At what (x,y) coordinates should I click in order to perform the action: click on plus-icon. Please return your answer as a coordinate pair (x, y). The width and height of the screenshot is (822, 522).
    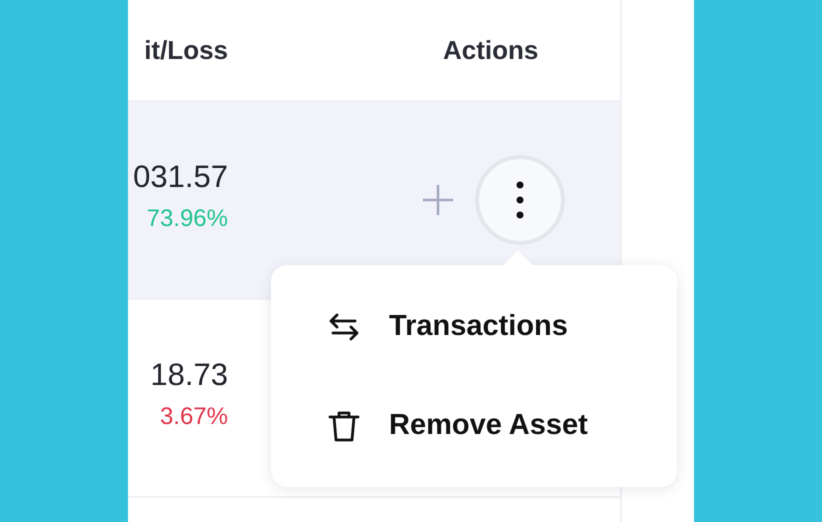
    Looking at the image, I should click on (438, 200).